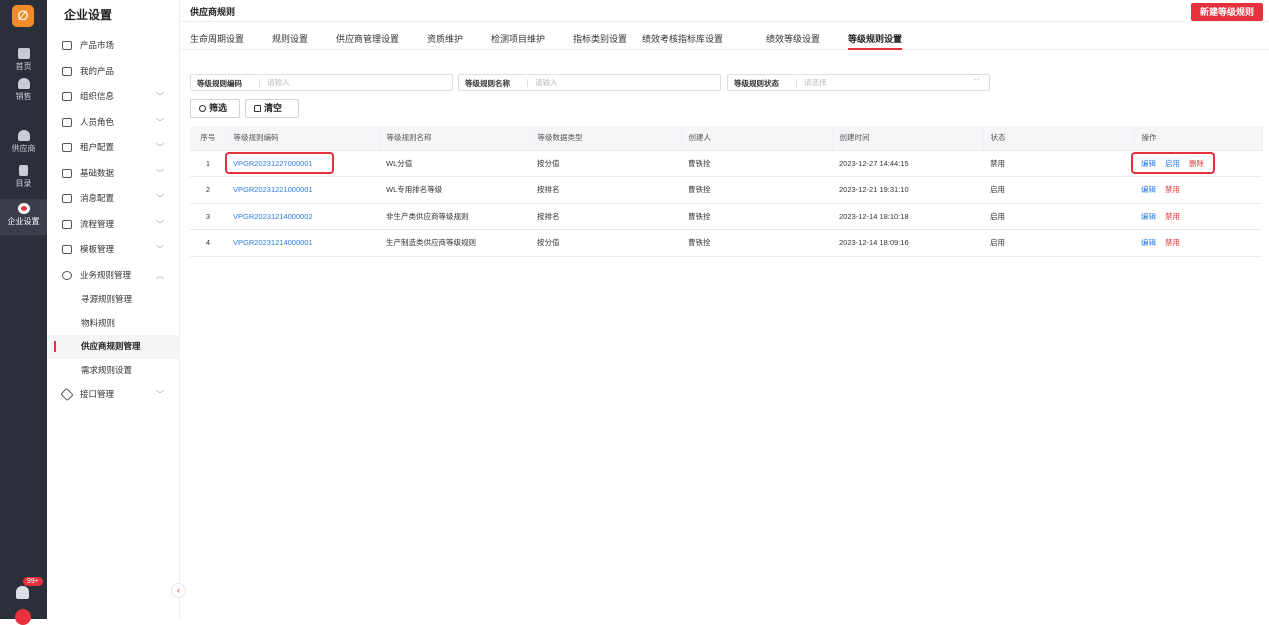  What do you see at coordinates (113, 250) in the screenshot?
I see `sidebar-item-template-mgmt: 模板管理 ﹀` at bounding box center [113, 250].